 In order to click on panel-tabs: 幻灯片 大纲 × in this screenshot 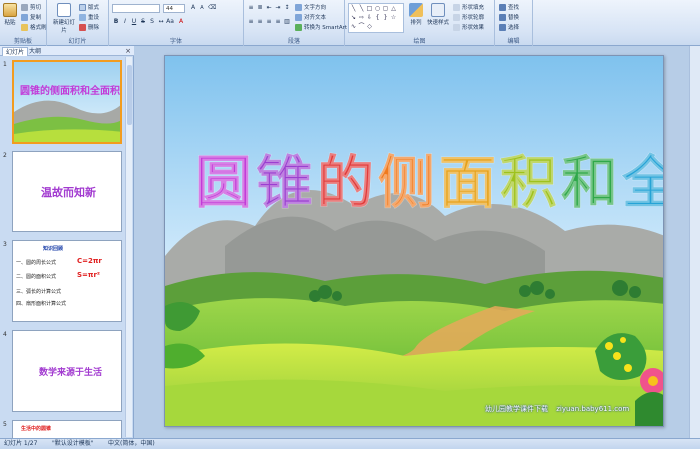, I will do `click(67, 51)`.